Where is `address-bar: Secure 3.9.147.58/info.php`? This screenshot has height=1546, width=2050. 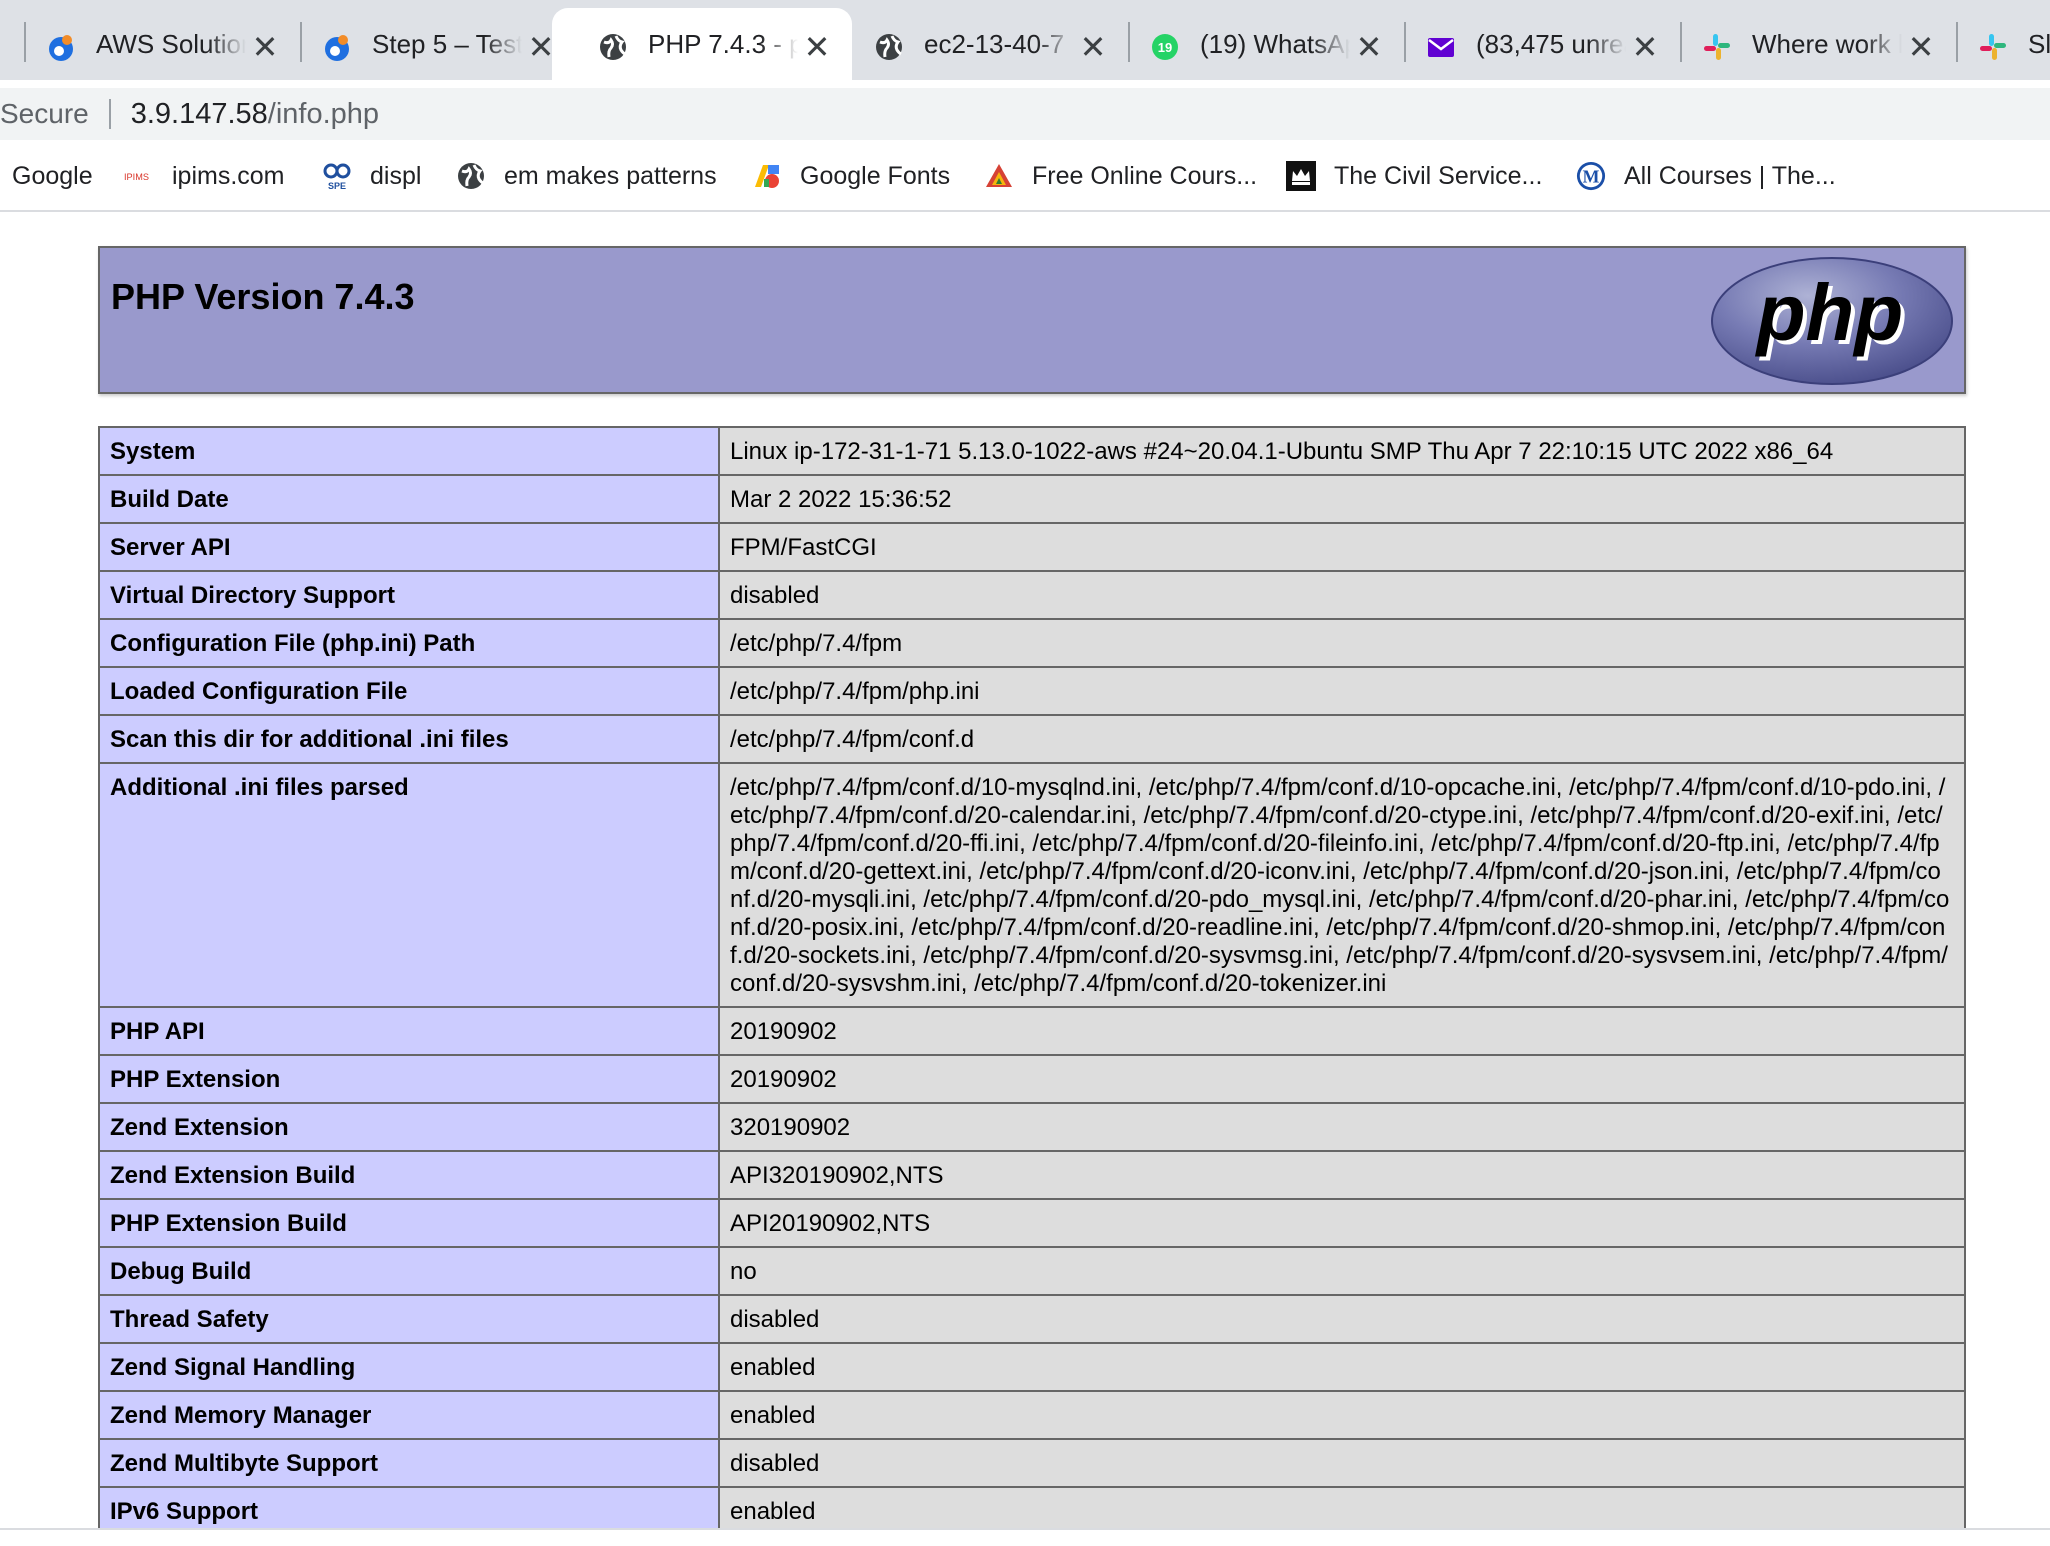 address-bar: Secure 3.9.147.58/info.php is located at coordinates (1025, 114).